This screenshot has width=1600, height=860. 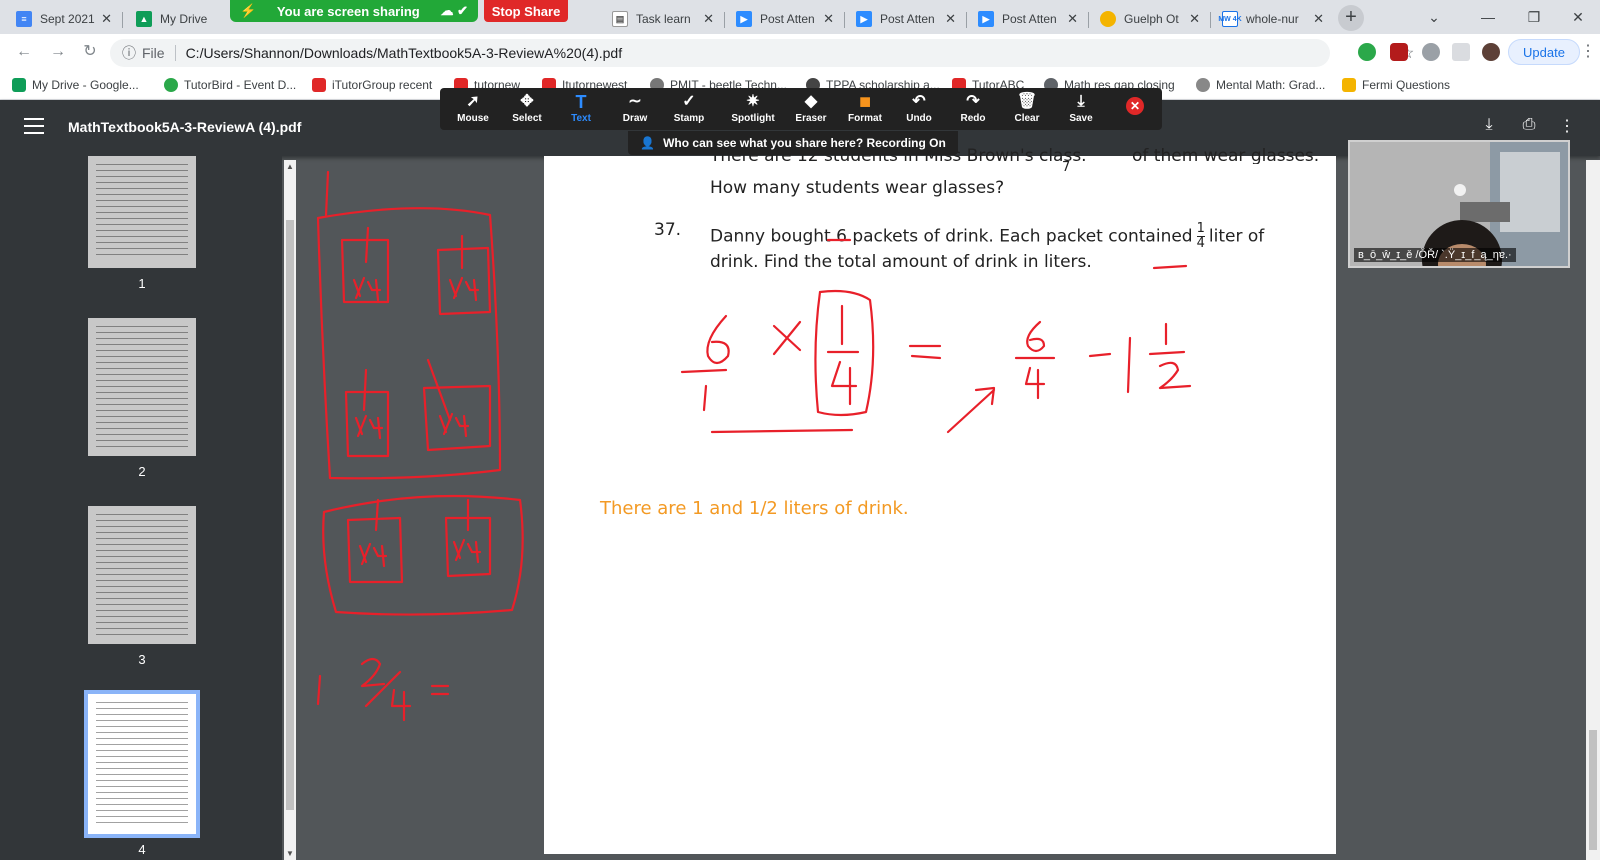 I want to click on stamp-icon: ✓, so click(x=689, y=101).